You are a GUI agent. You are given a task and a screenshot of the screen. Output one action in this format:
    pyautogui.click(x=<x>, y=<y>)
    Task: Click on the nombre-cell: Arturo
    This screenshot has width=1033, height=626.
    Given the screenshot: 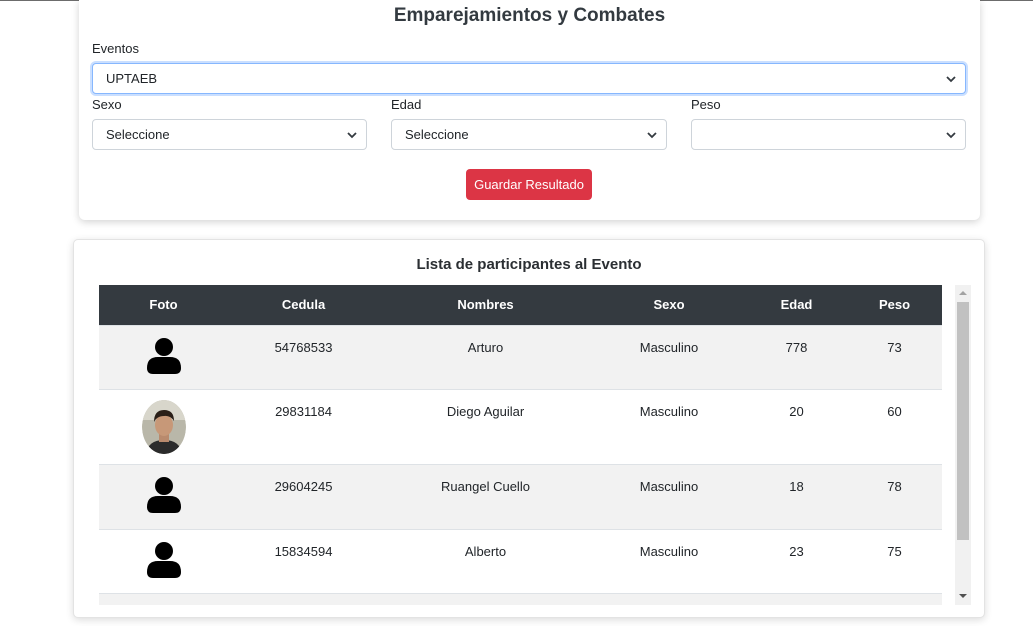 What is the action you would take?
    pyautogui.click(x=485, y=356)
    